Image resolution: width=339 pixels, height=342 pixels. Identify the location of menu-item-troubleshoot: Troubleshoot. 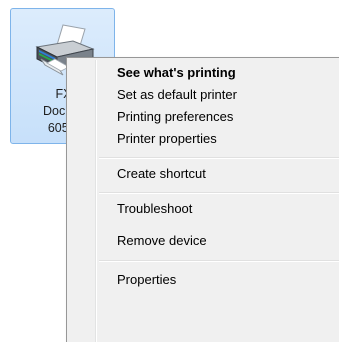
(204, 209).